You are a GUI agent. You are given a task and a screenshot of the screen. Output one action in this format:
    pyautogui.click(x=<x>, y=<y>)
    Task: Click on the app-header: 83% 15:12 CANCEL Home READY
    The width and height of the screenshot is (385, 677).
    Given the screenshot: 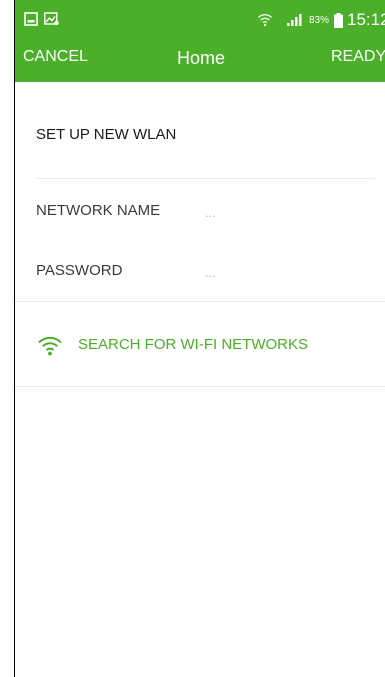 What is the action you would take?
    pyautogui.click(x=200, y=41)
    